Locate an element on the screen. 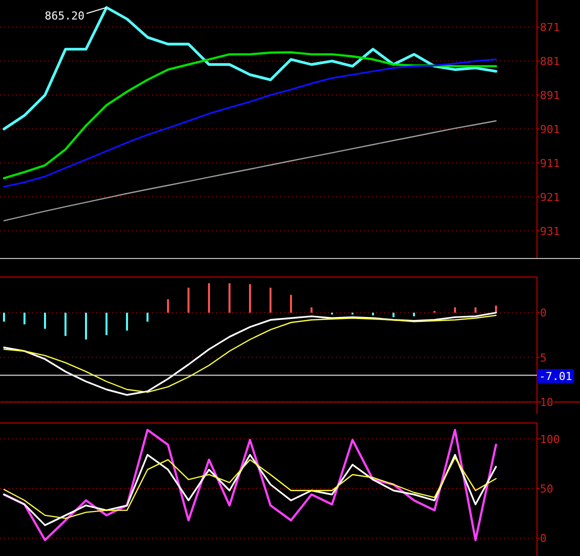  axis-tick-label: 891 is located at coordinates (550, 95).